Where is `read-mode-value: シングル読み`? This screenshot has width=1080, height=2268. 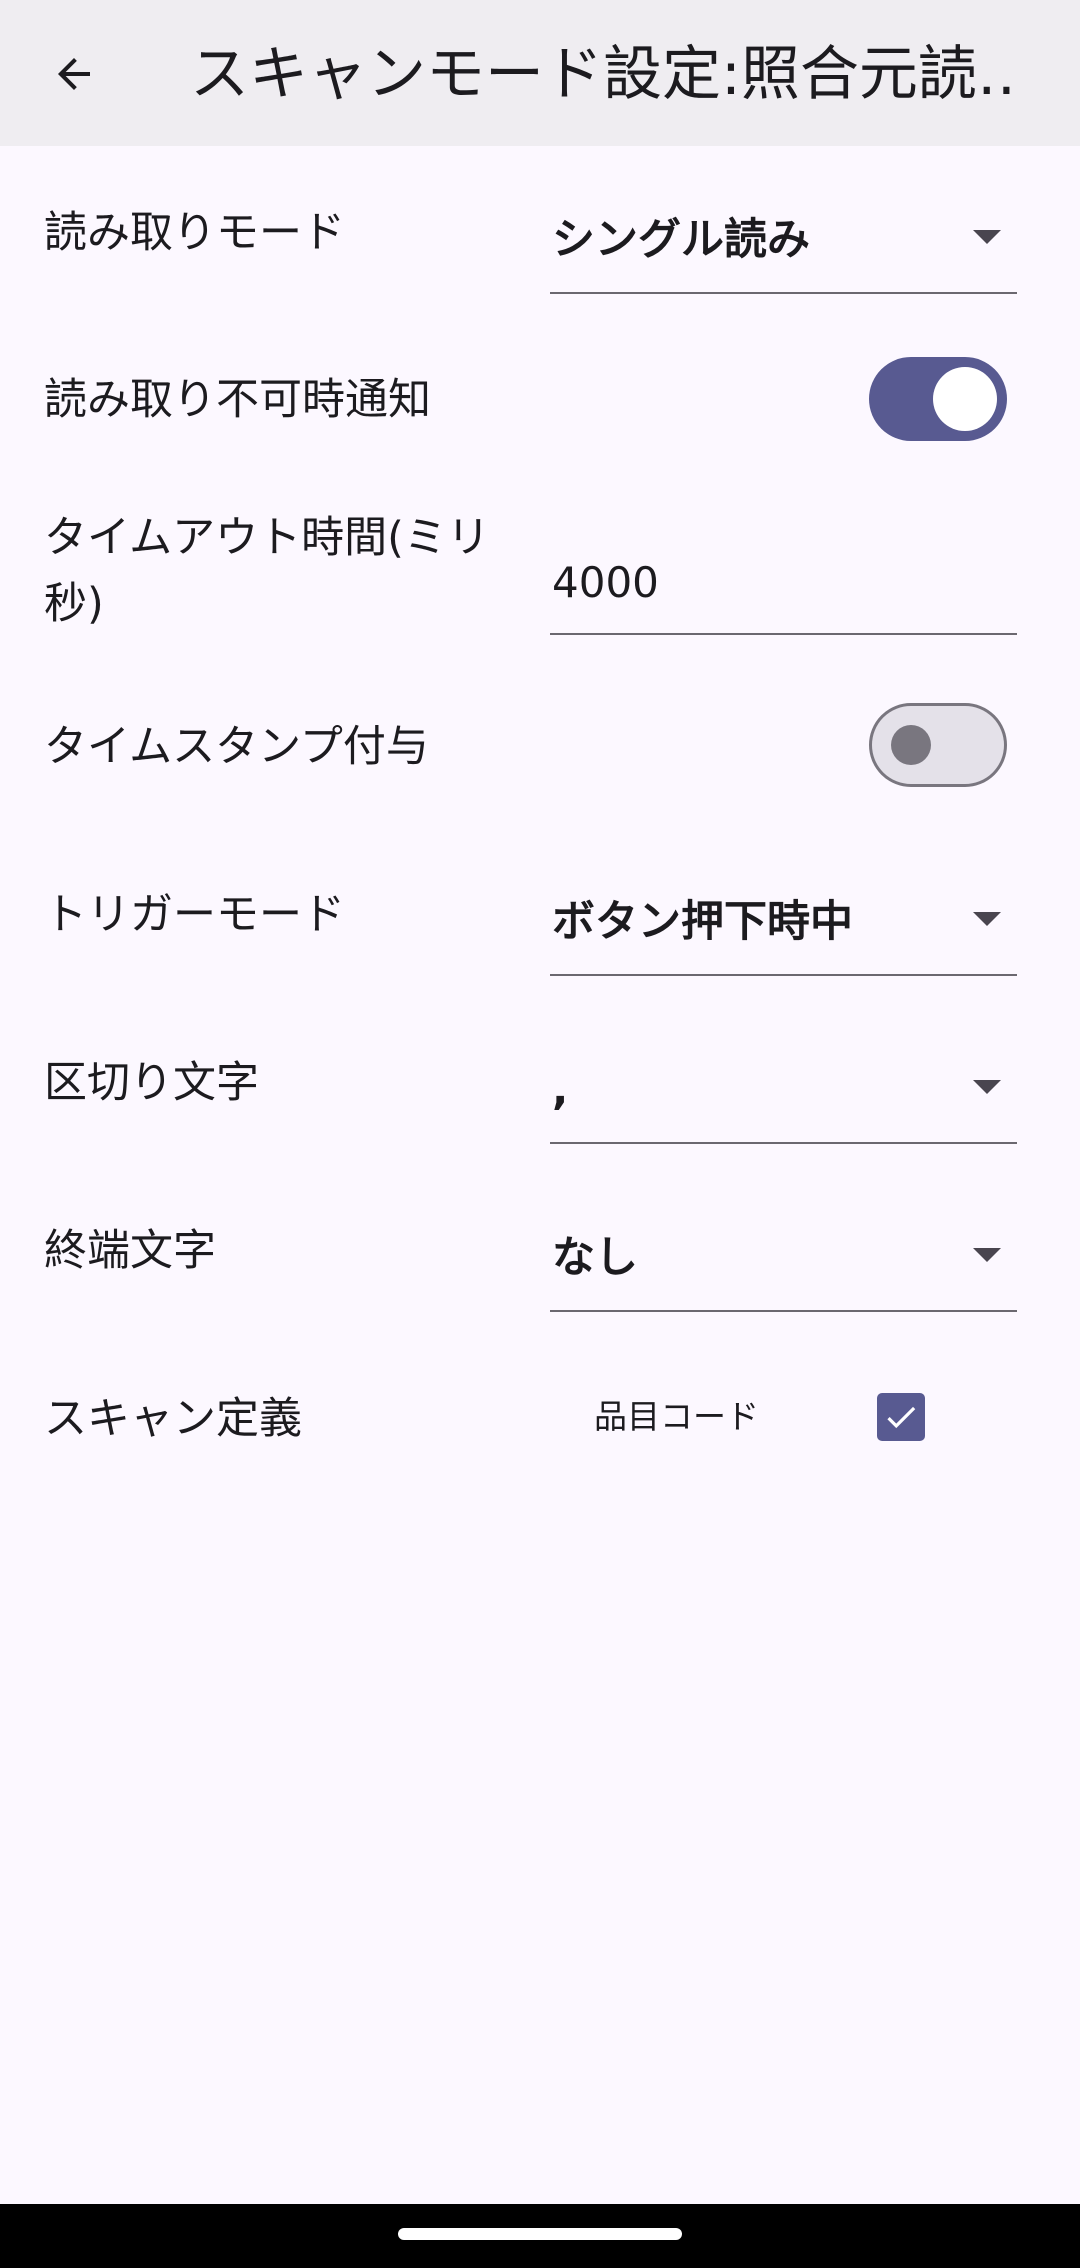 read-mode-value: シングル読み is located at coordinates (681, 240).